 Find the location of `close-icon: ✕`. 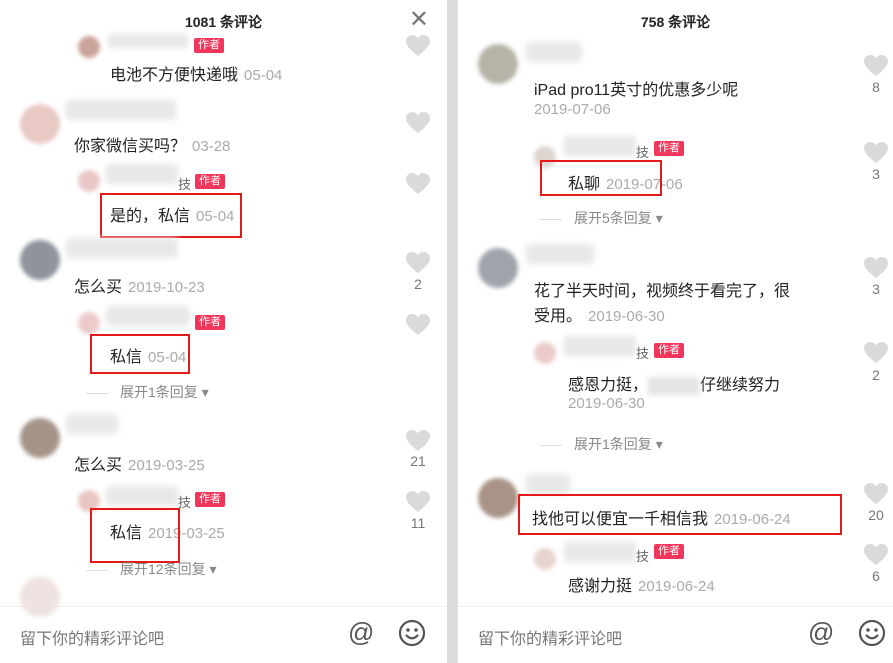

close-icon: ✕ is located at coordinates (419, 20).